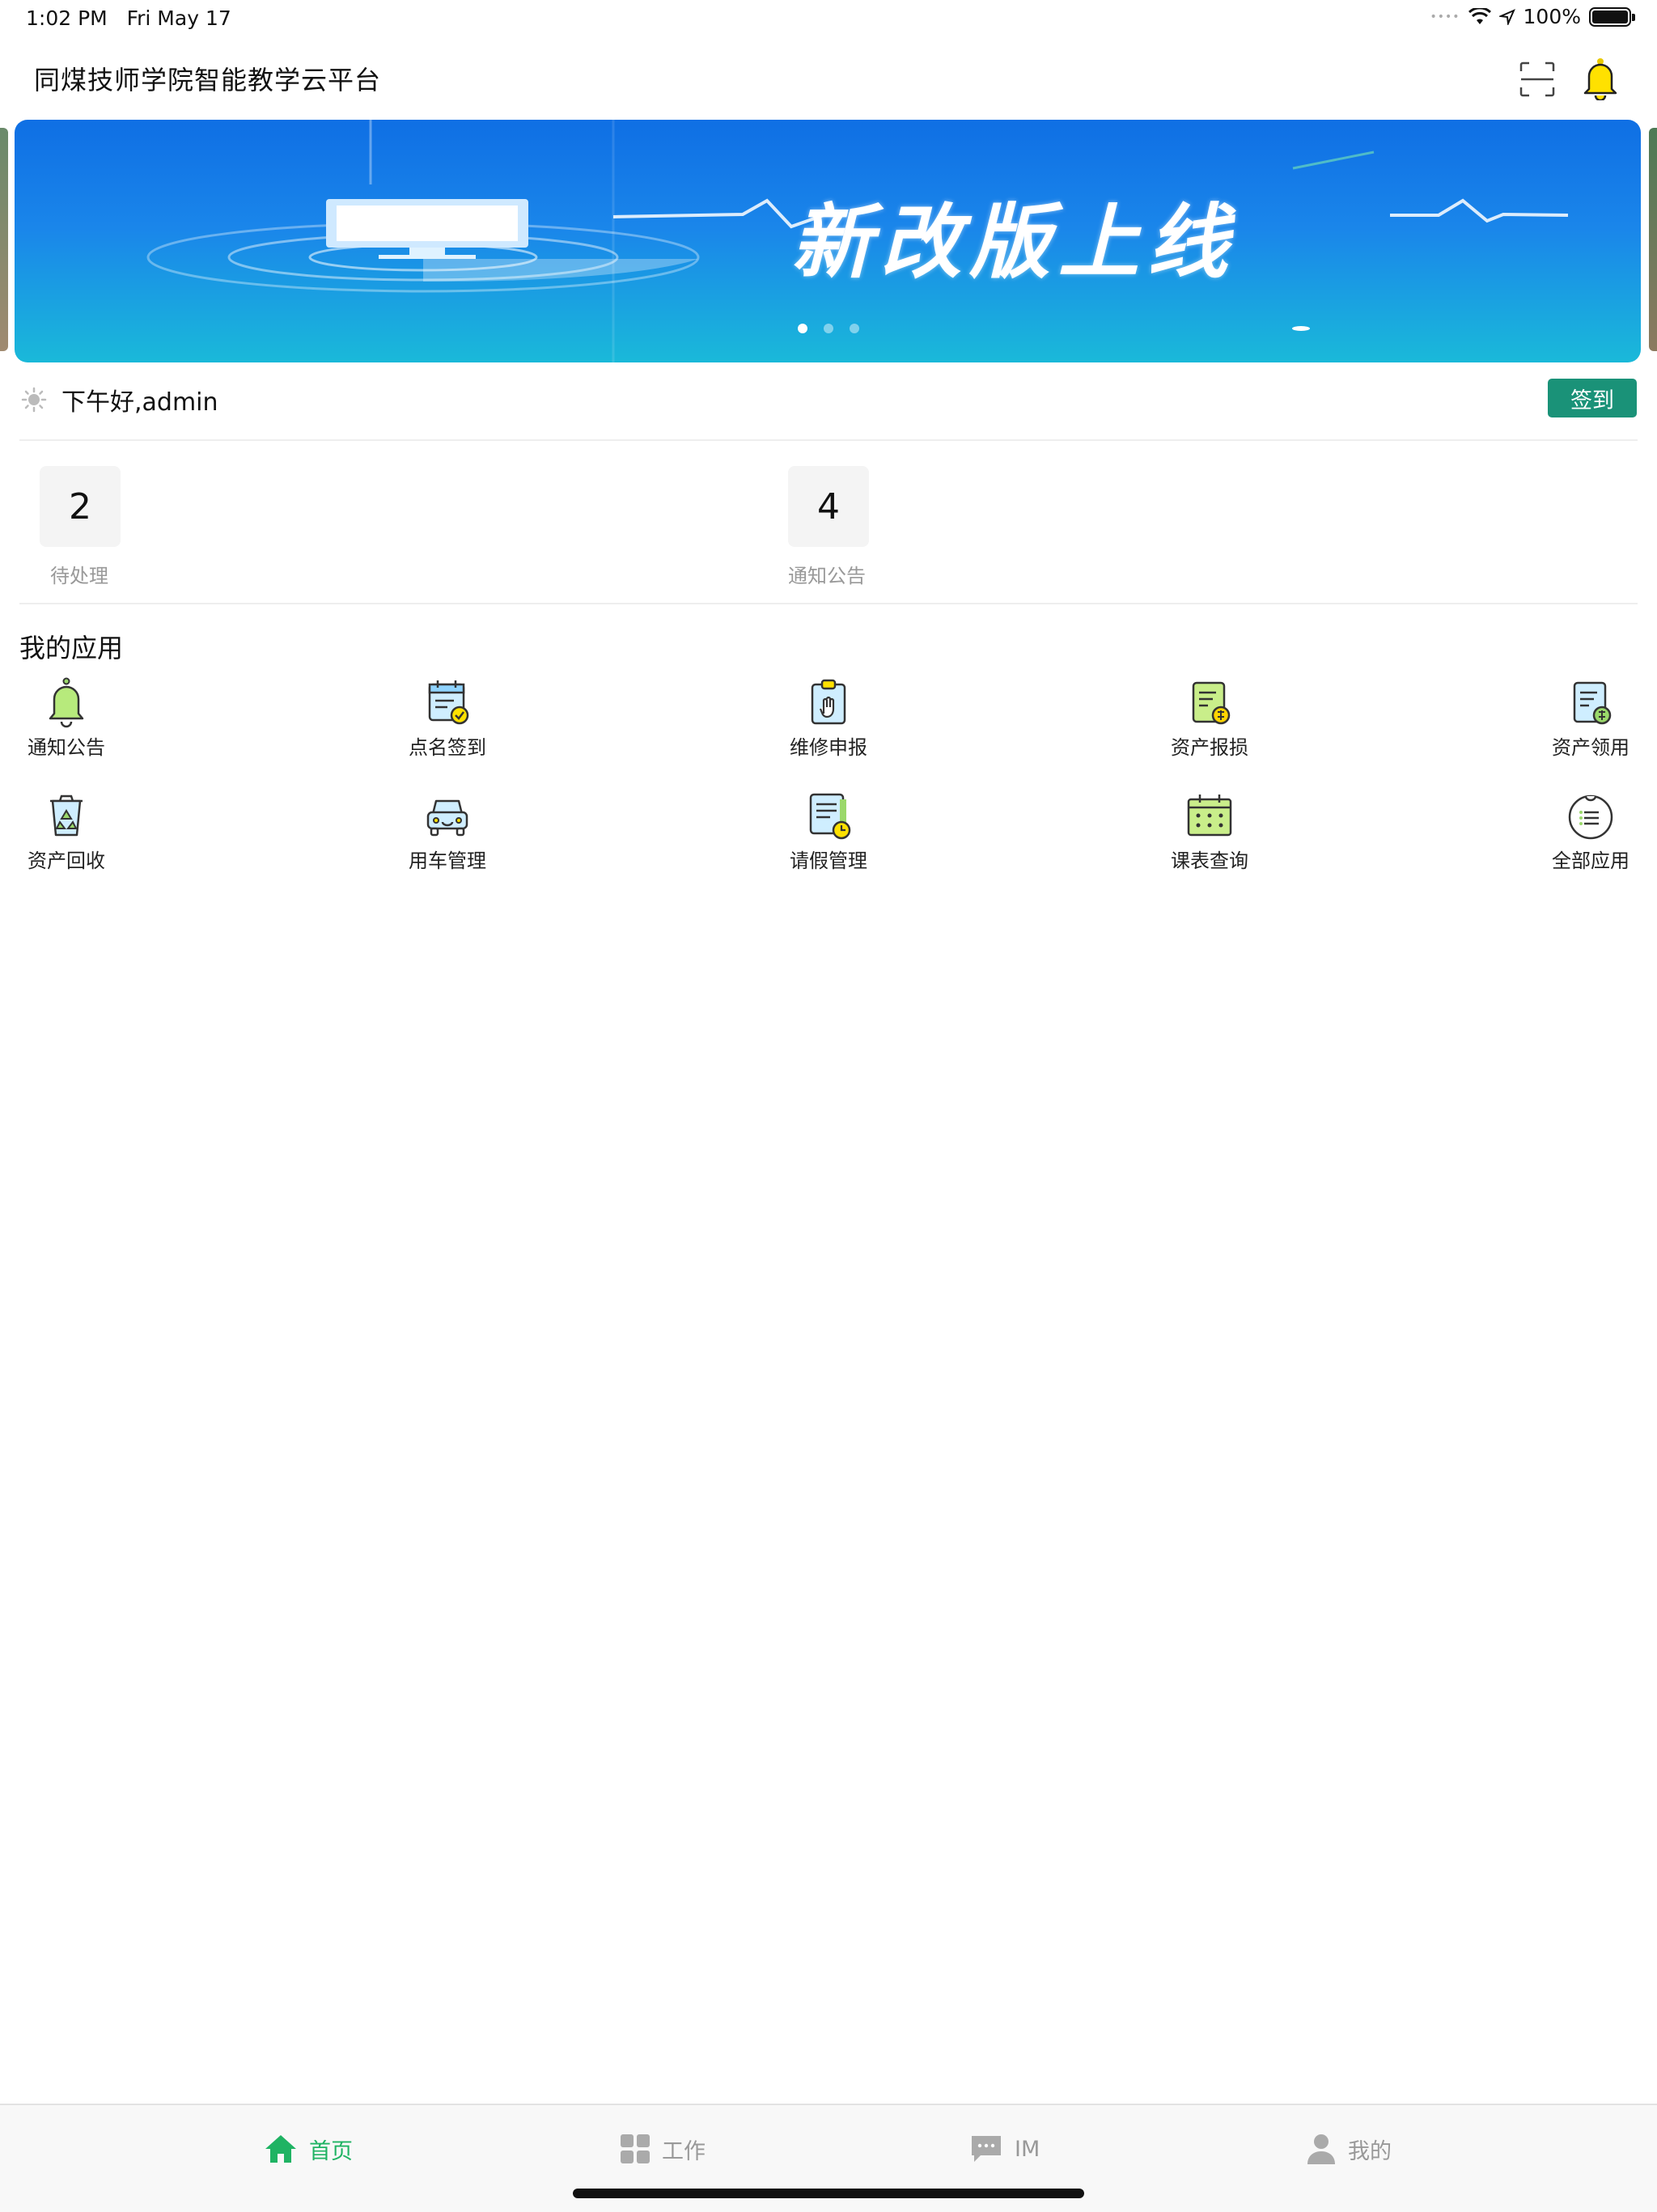  Describe the element at coordinates (1590, 817) in the screenshot. I see `all-apps-icon` at that location.